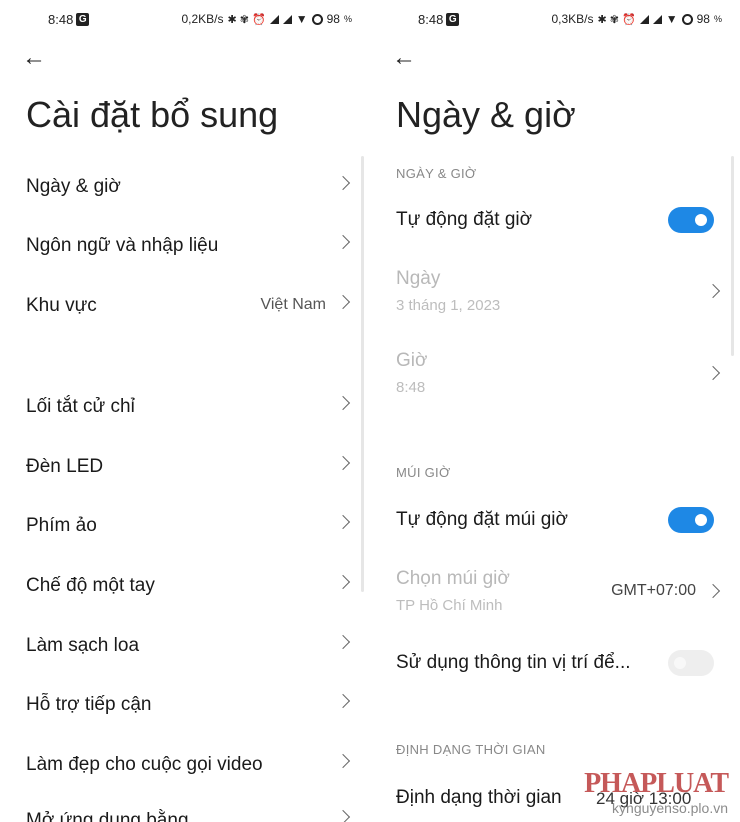 This screenshot has height=822, width=740. I want to click on status-icons: 0,2KB/s ✱ ✾ ⏰ ▼ 98%, so click(266, 19).